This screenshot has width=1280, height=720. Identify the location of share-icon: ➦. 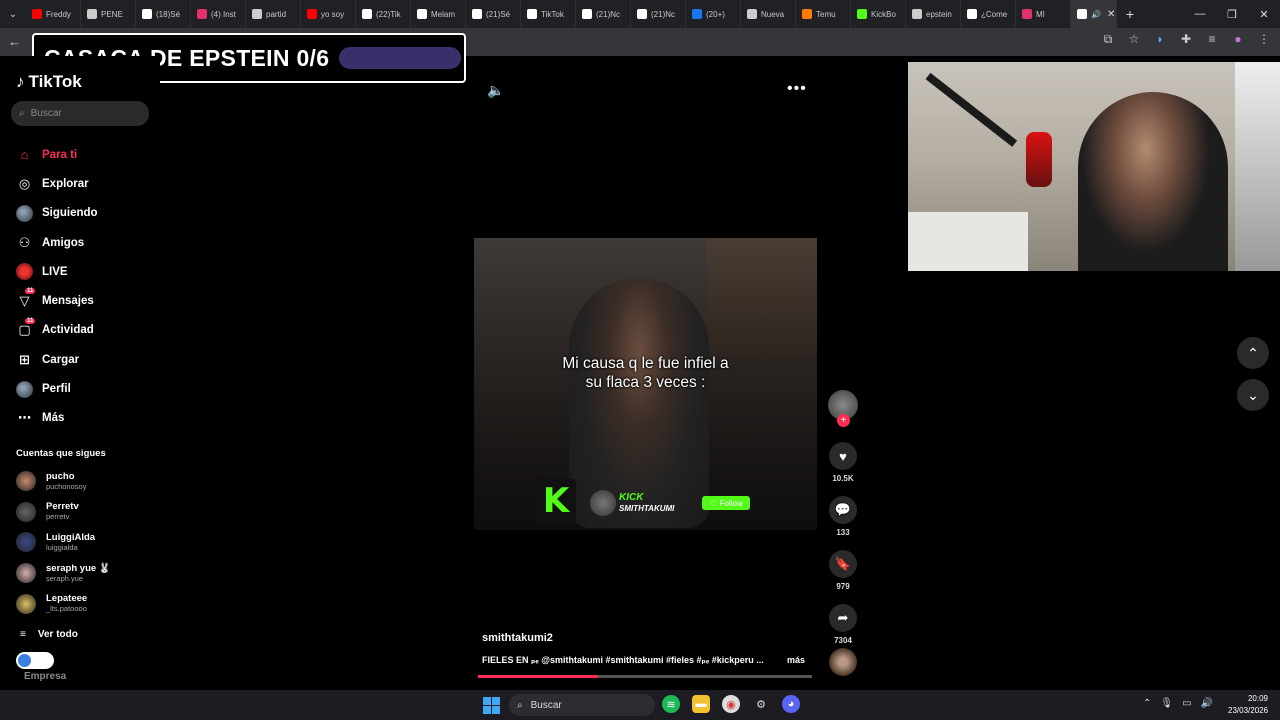
(843, 618).